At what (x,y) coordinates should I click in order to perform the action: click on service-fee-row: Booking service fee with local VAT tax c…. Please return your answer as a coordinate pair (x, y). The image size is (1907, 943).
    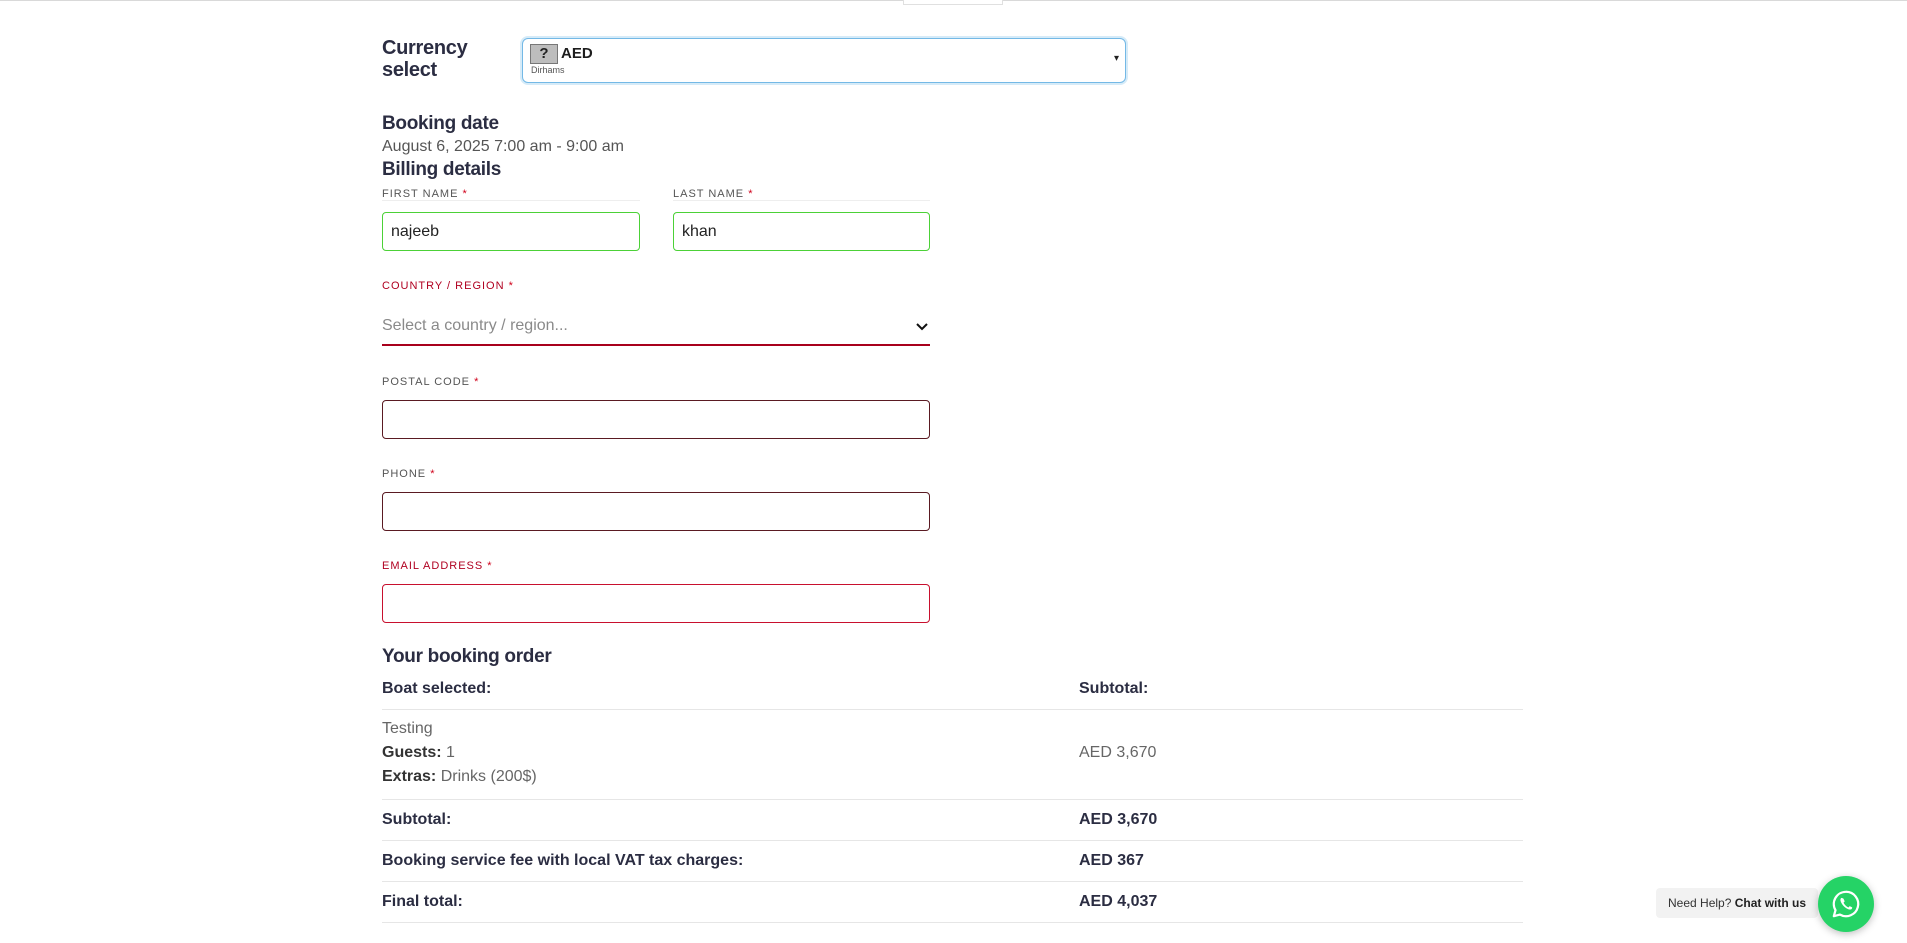
    Looking at the image, I should click on (952, 861).